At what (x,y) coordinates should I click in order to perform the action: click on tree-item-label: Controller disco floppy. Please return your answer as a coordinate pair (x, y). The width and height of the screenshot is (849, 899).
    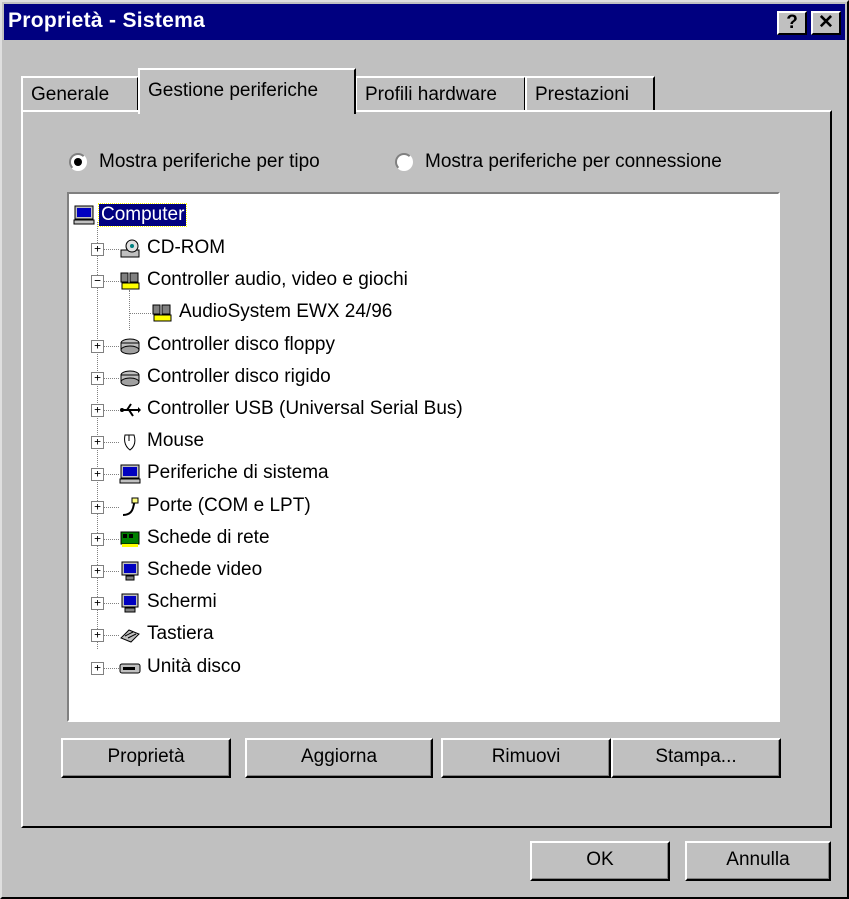
    Looking at the image, I should click on (241, 345).